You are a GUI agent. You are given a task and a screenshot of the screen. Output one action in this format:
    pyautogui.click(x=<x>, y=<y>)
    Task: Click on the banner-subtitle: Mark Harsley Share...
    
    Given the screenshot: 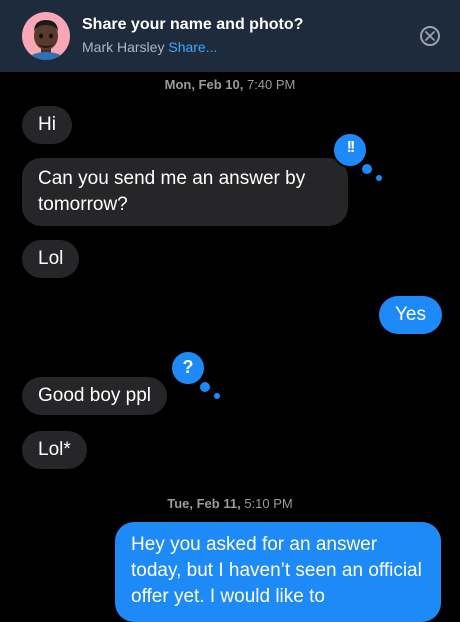 What is the action you would take?
    pyautogui.click(x=149, y=47)
    